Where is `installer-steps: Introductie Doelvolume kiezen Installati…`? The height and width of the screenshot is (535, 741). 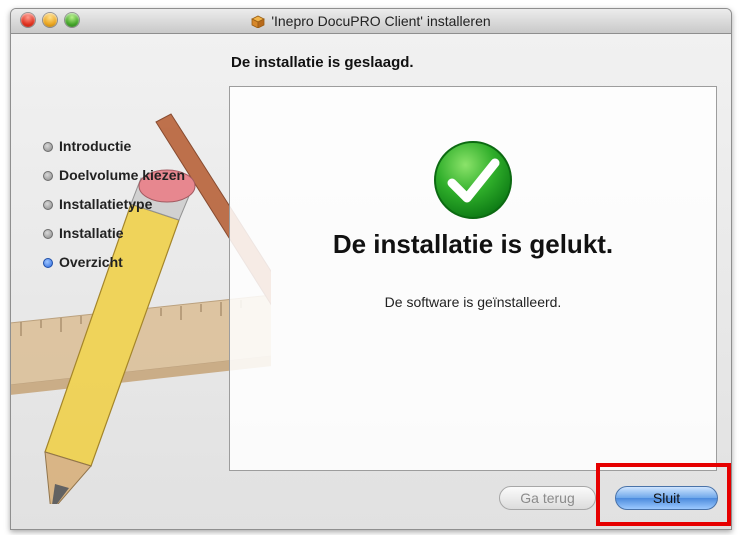 installer-steps: Introductie Doelvolume kiezen Installati… is located at coordinates (114, 210).